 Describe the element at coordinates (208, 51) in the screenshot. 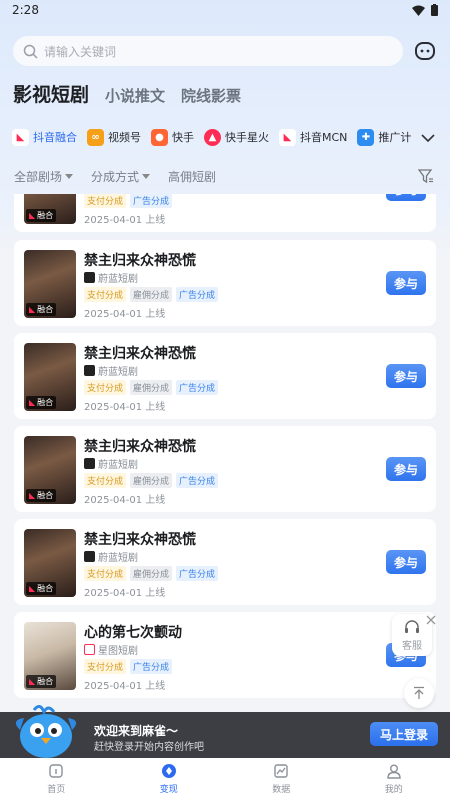

I see `search-input: 请输入关键词` at that location.